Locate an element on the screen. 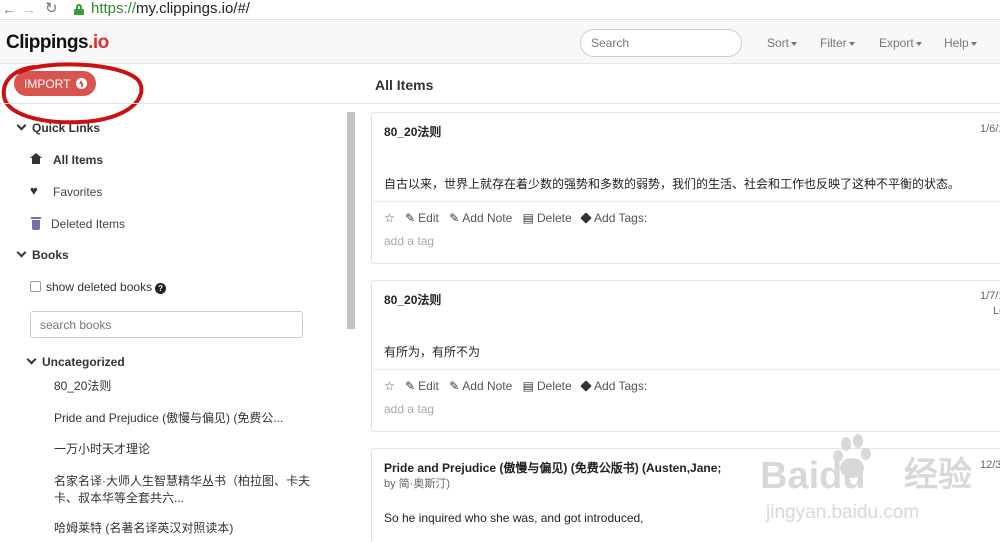 The height and width of the screenshot is (542, 1000). sidebar-item-all-items: All Items is located at coordinates (78, 160).